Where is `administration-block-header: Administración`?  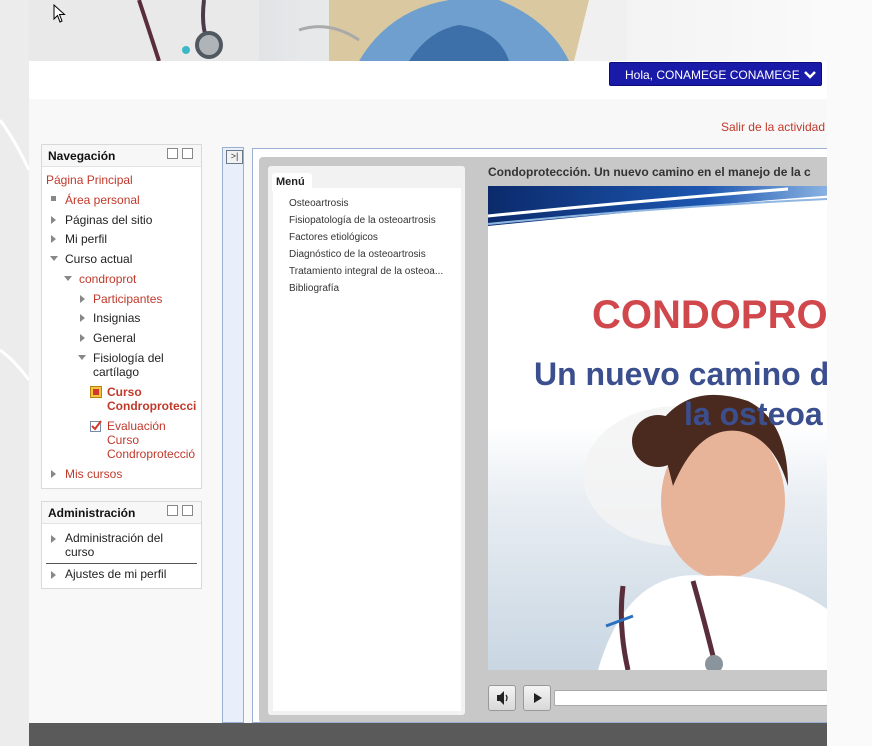
administration-block-header: Administración is located at coordinates (121, 513).